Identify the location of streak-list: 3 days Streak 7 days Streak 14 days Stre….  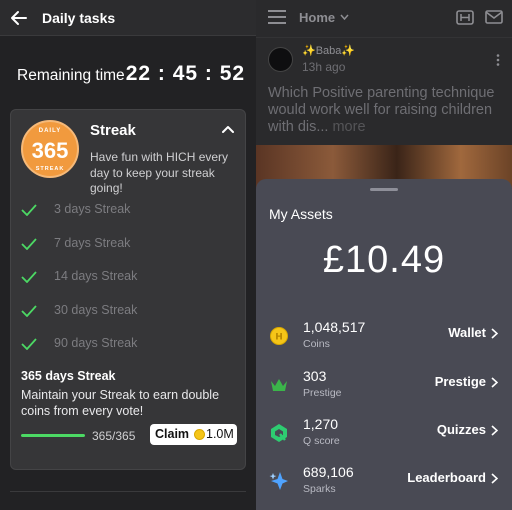
(129, 282).